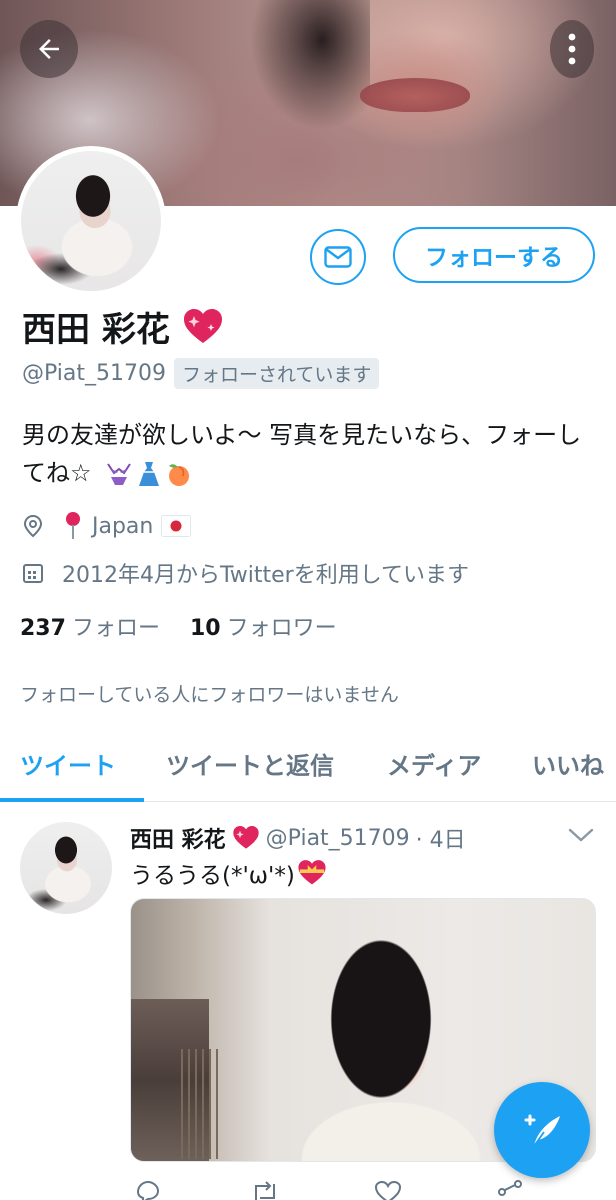 The height and width of the screenshot is (1200, 616). I want to click on follow-button: フォローする, so click(494, 255).